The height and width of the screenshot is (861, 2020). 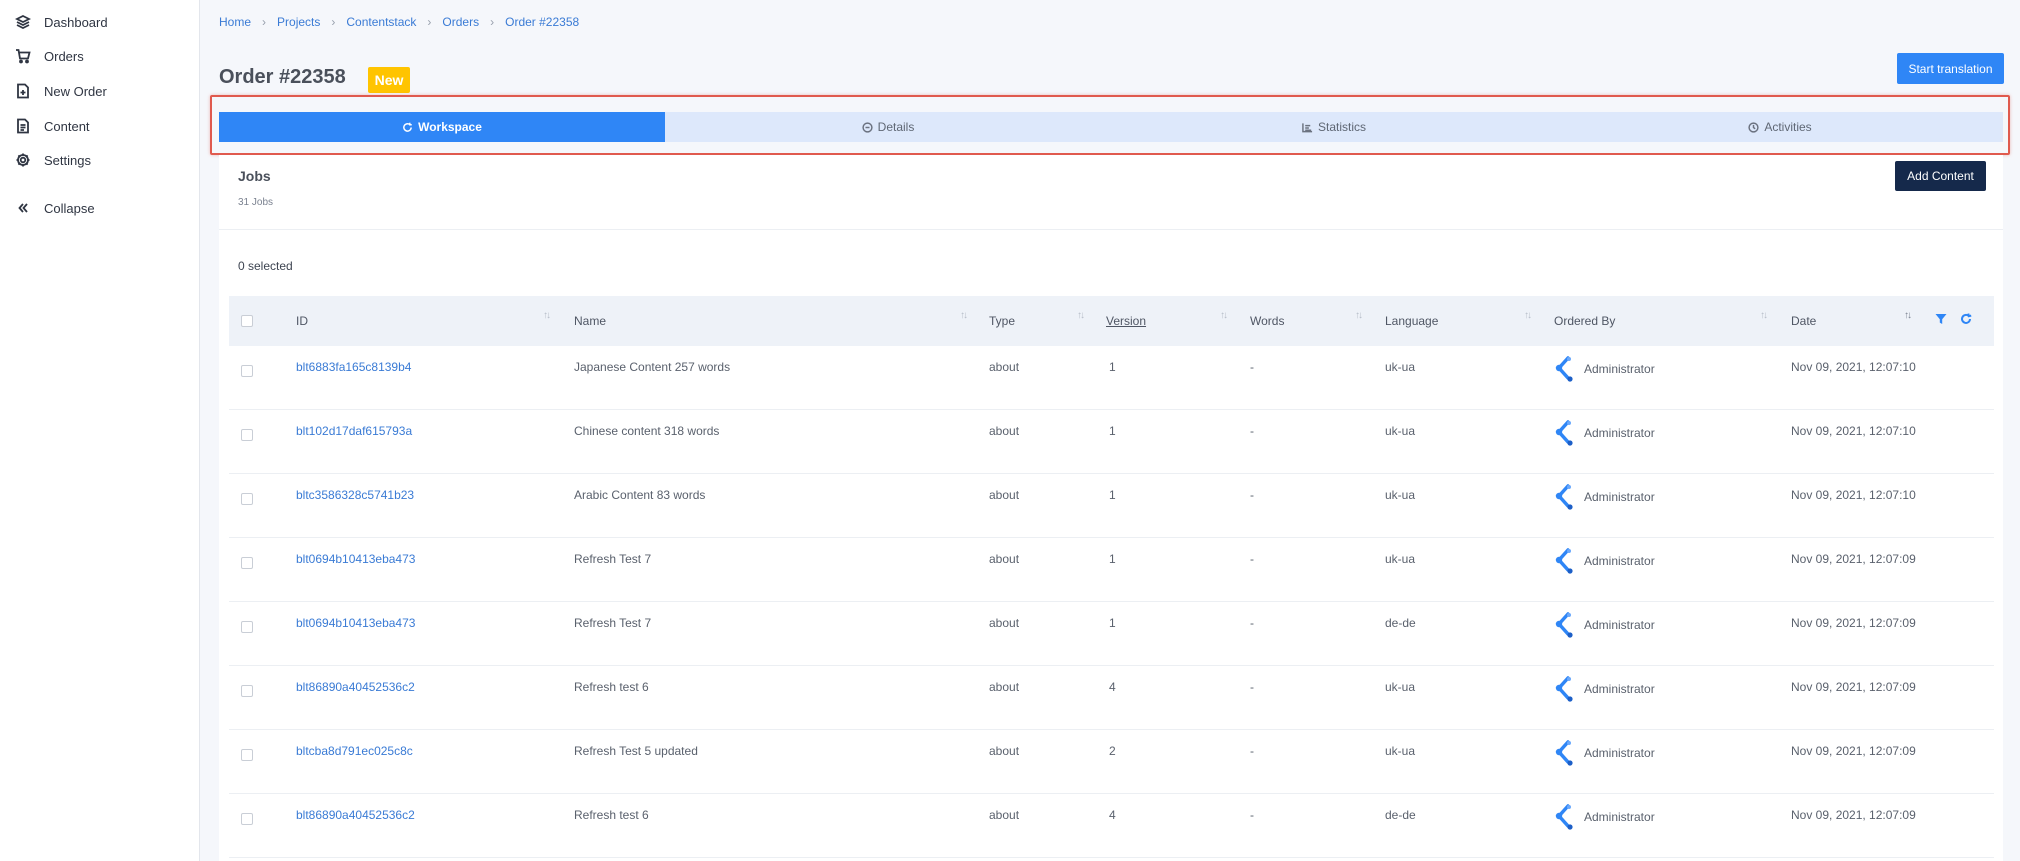 I want to click on gear-icon, so click(x=23, y=160).